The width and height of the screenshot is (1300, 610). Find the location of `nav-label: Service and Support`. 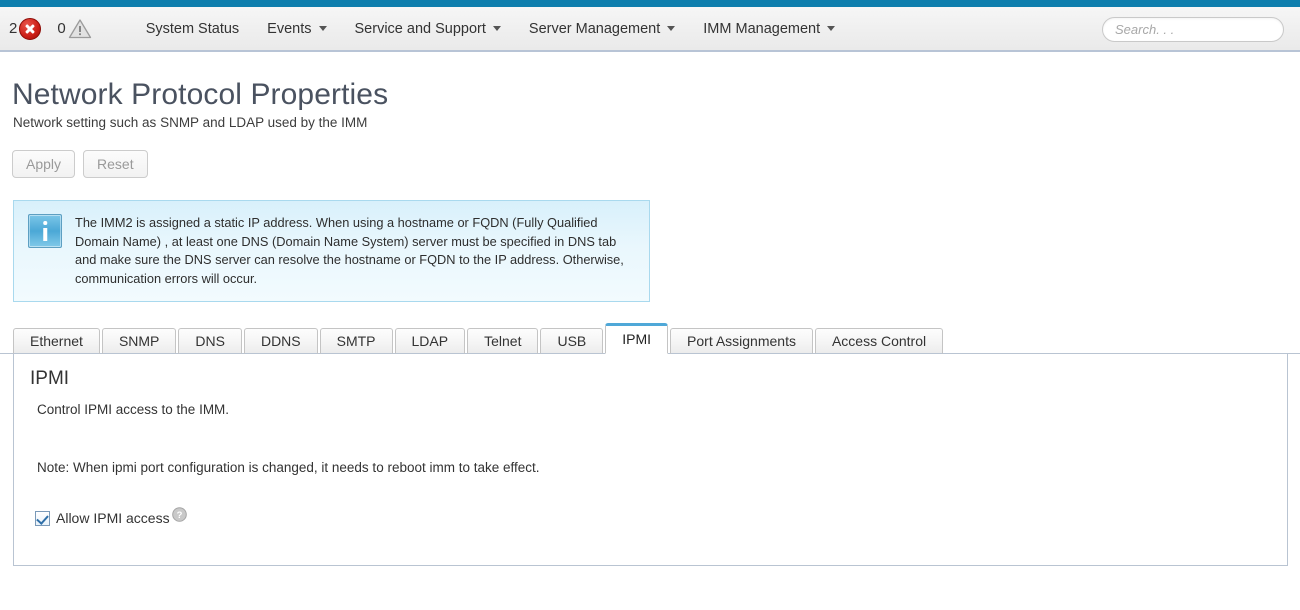

nav-label: Service and Support is located at coordinates (420, 28).